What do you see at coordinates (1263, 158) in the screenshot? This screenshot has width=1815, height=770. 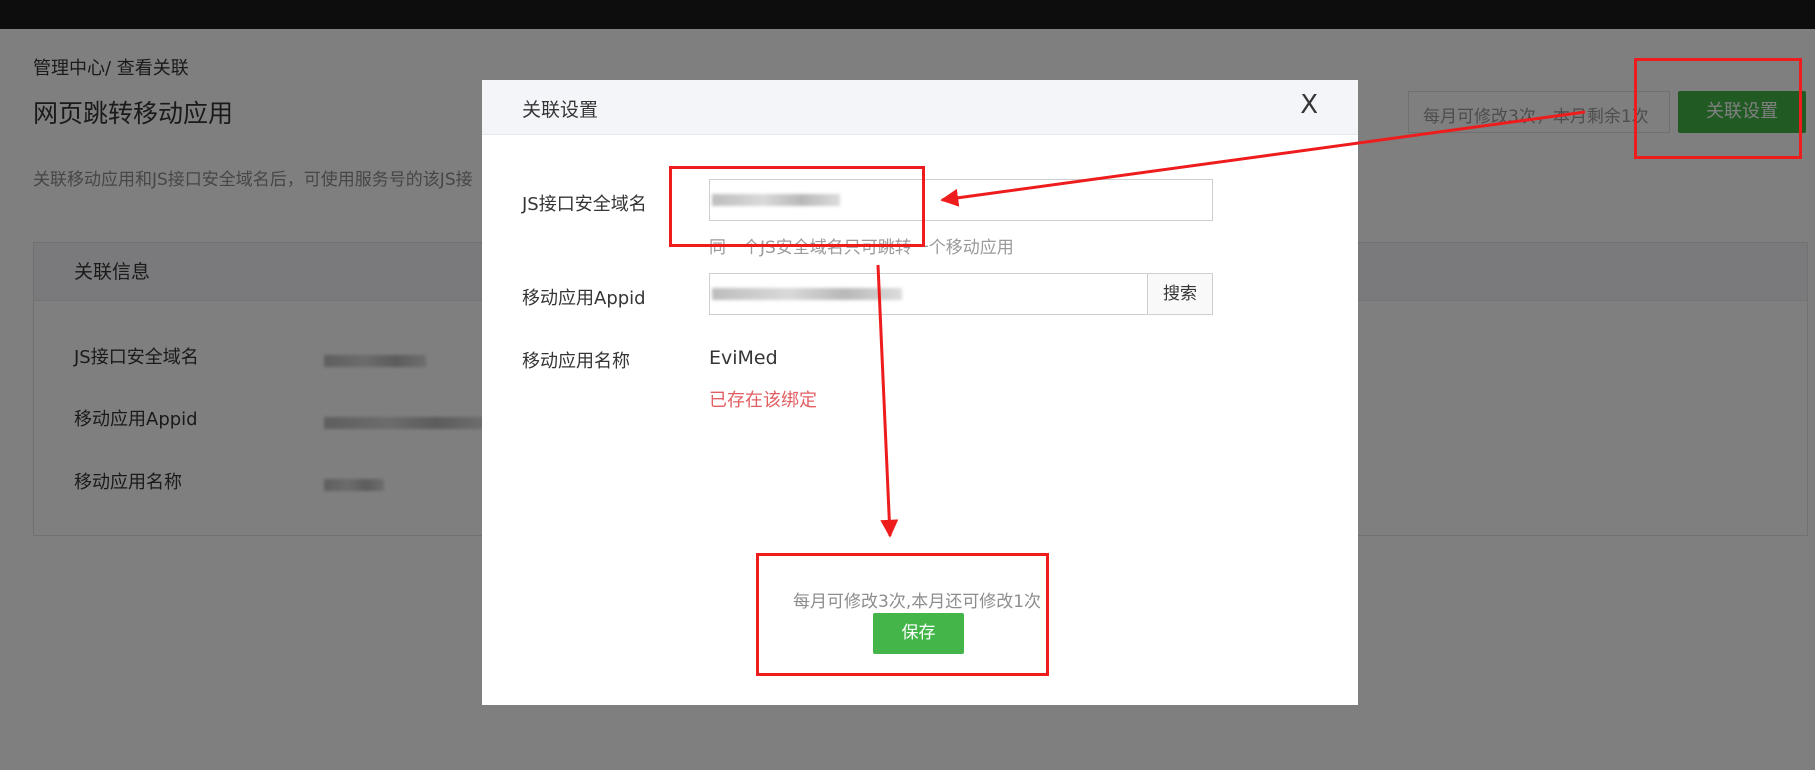 I see `arrow-to-js-domain` at bounding box center [1263, 158].